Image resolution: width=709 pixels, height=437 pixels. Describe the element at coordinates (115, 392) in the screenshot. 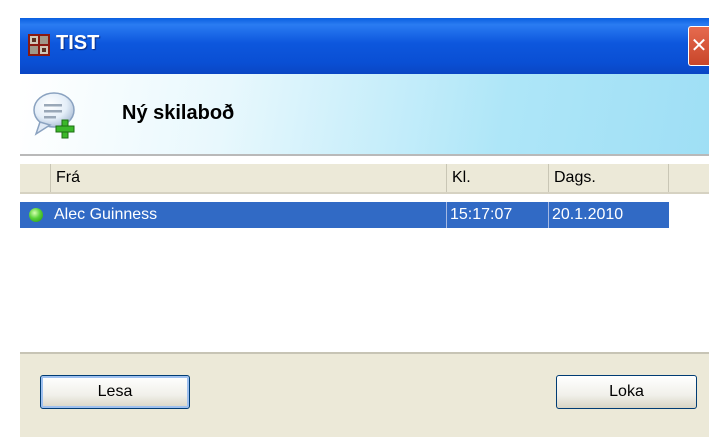

I see `read-button: Lesa` at that location.